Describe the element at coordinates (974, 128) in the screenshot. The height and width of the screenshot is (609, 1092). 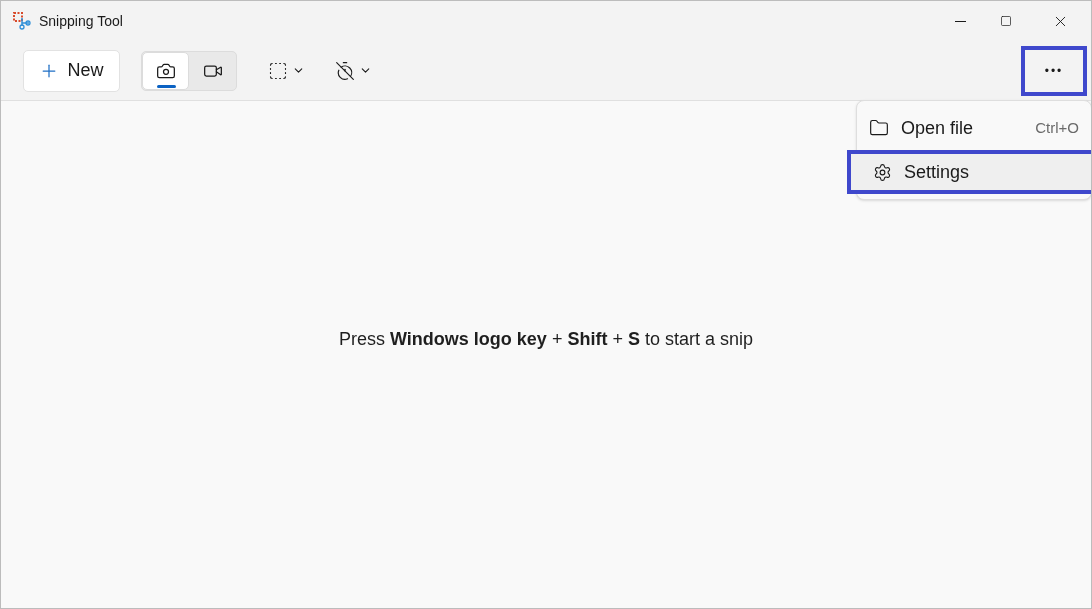
I see `menu-item: Open file Ctrl+O` at that location.